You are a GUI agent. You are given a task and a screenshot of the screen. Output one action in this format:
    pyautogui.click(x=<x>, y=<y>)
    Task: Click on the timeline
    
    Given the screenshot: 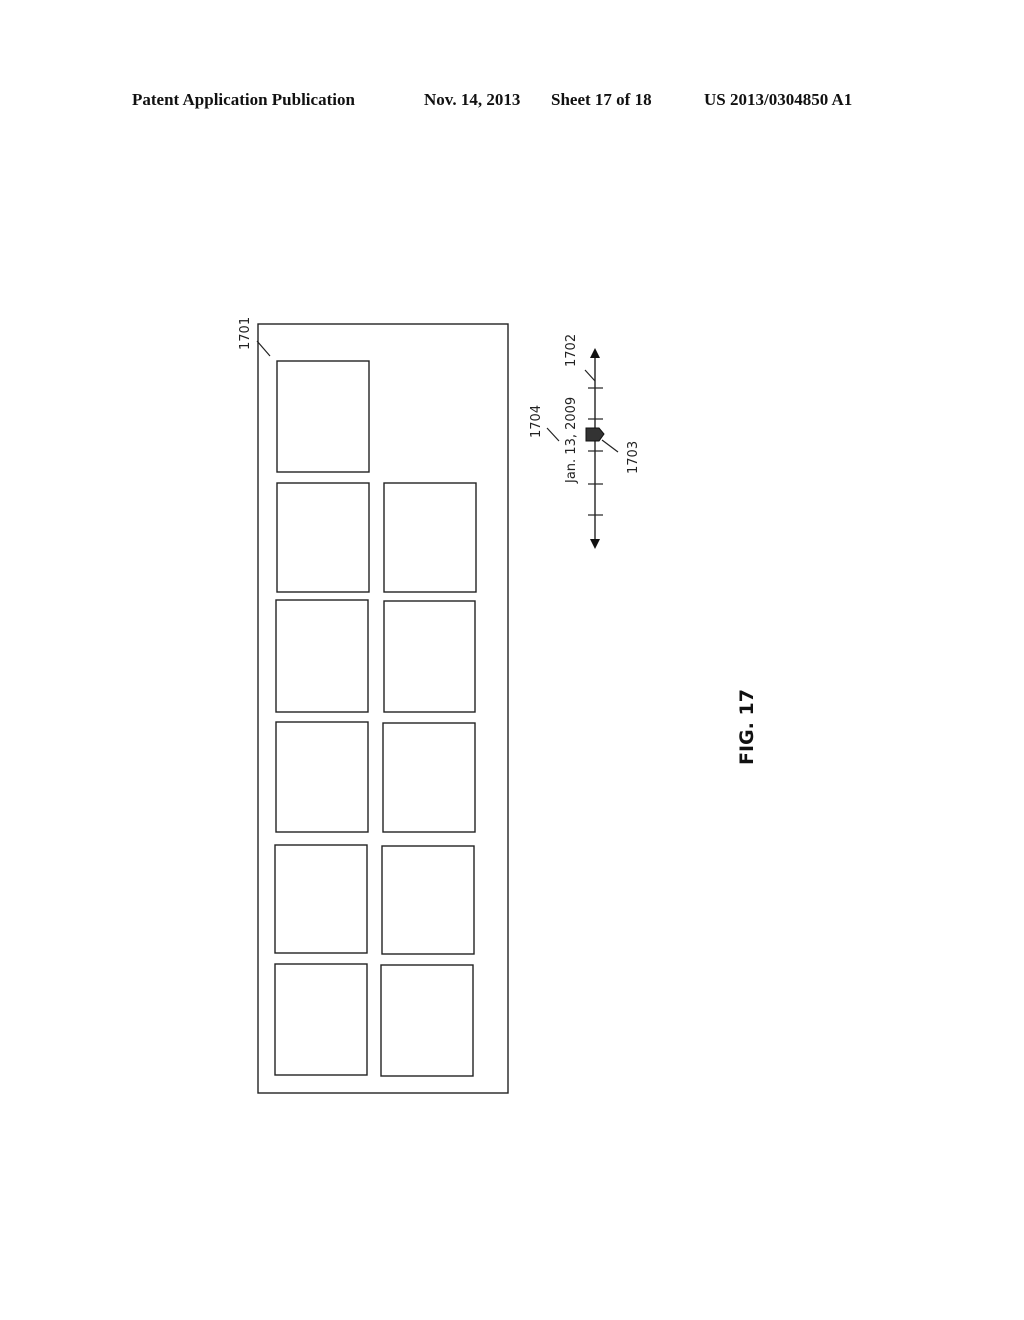 What is the action you would take?
    pyautogui.click(x=595, y=448)
    